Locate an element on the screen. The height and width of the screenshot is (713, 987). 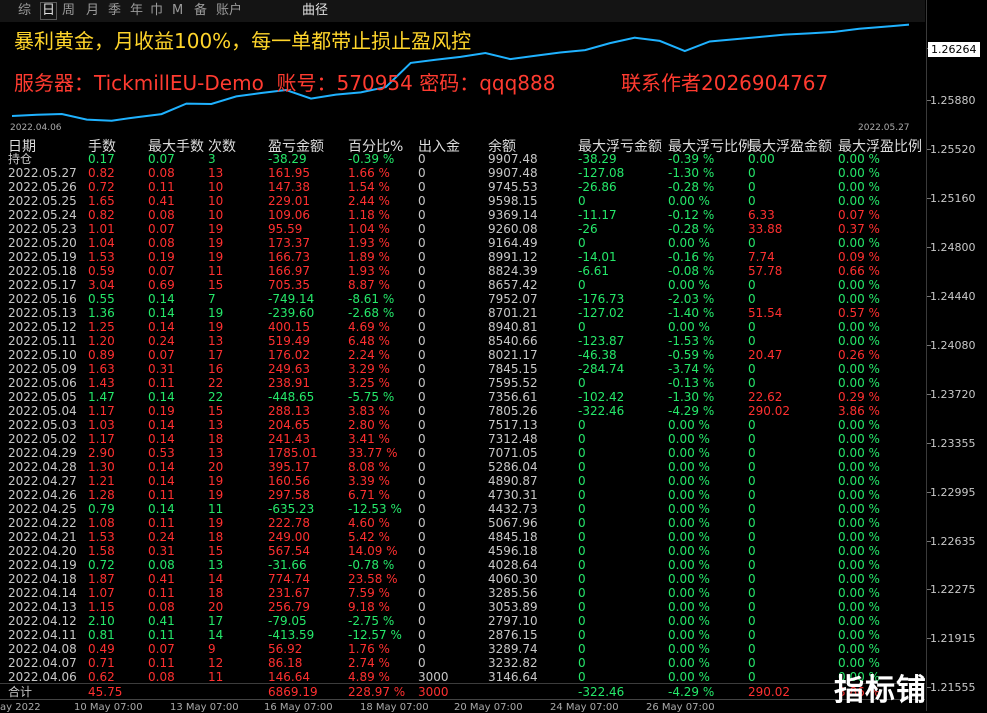
row-cell: 1.15 is located at coordinates (101, 607).